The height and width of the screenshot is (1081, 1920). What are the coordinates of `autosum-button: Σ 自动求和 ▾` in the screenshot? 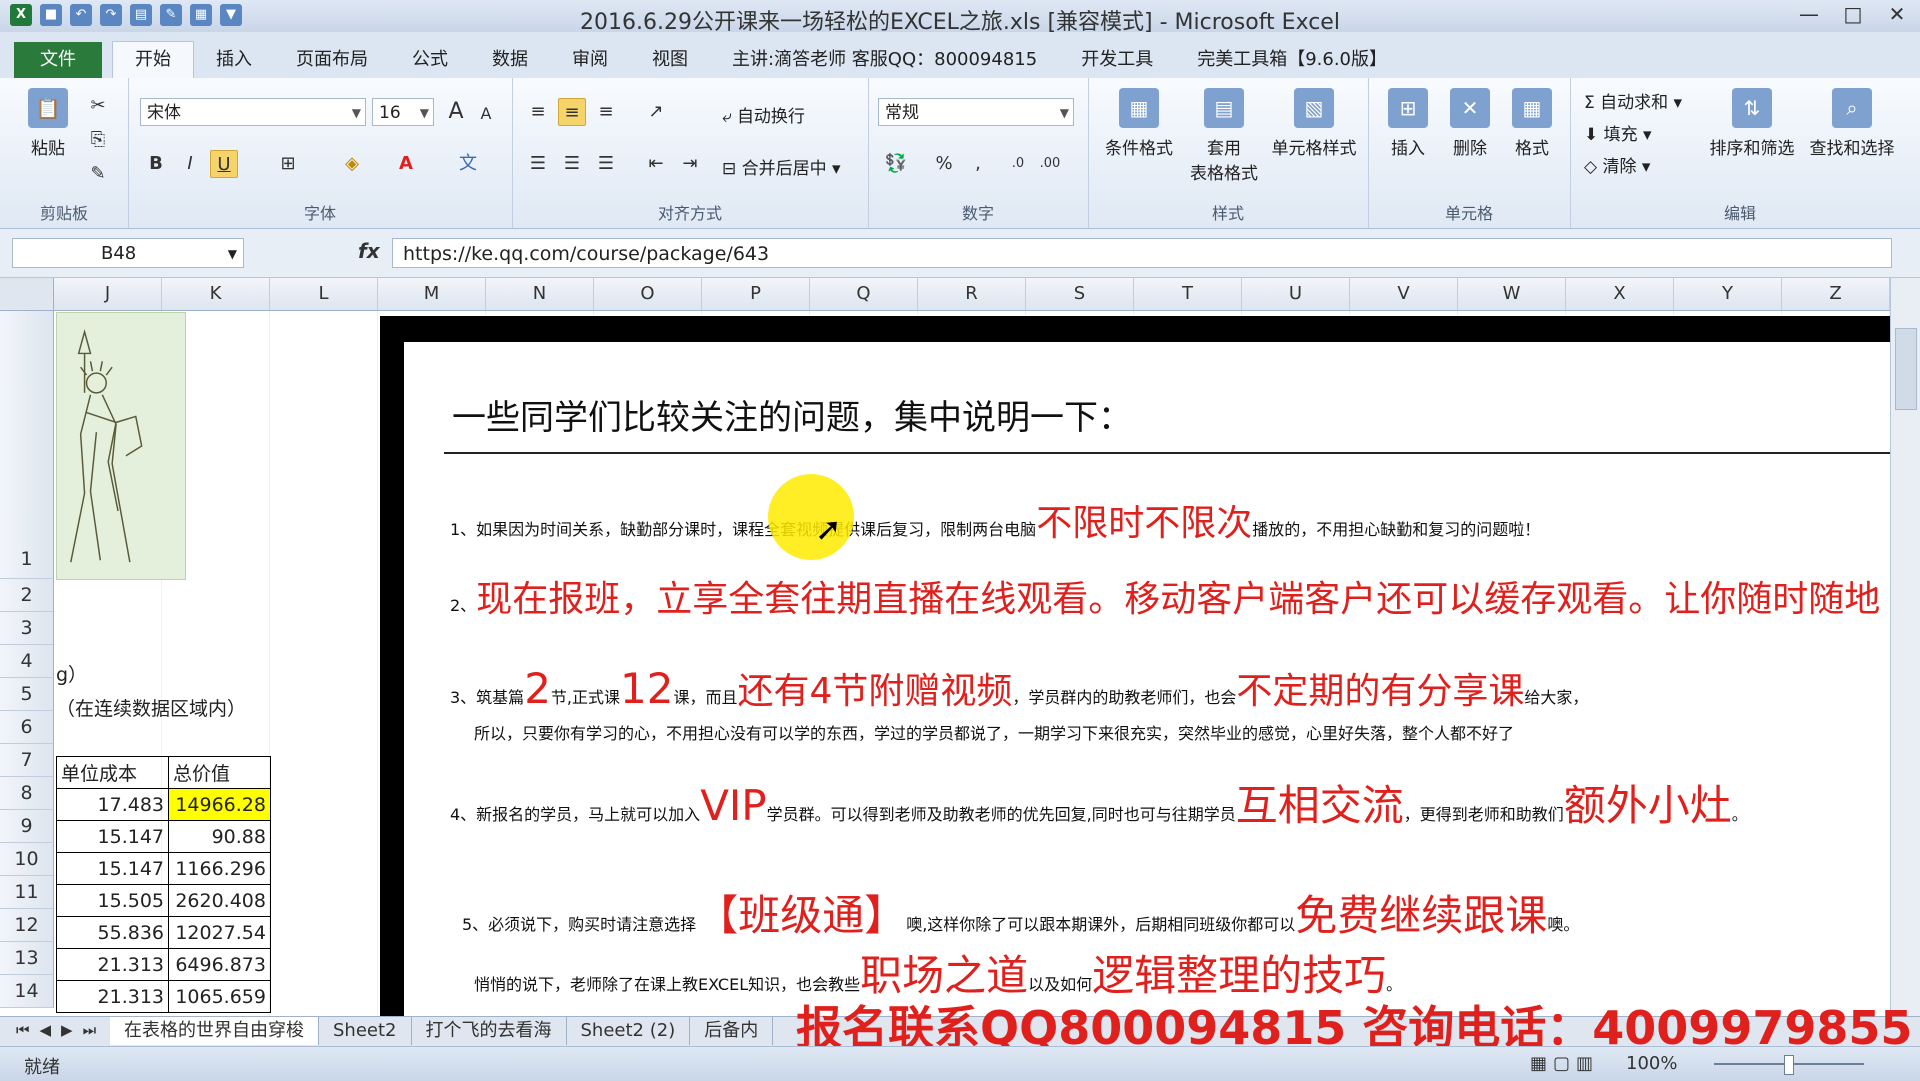 It's located at (1633, 100).